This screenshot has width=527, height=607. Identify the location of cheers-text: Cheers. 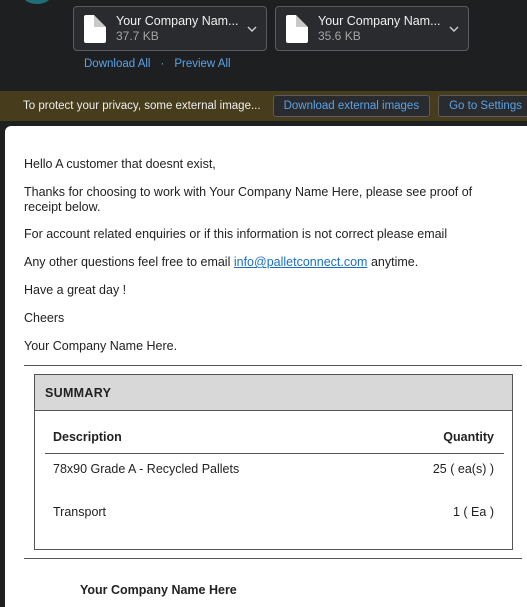
(44, 318).